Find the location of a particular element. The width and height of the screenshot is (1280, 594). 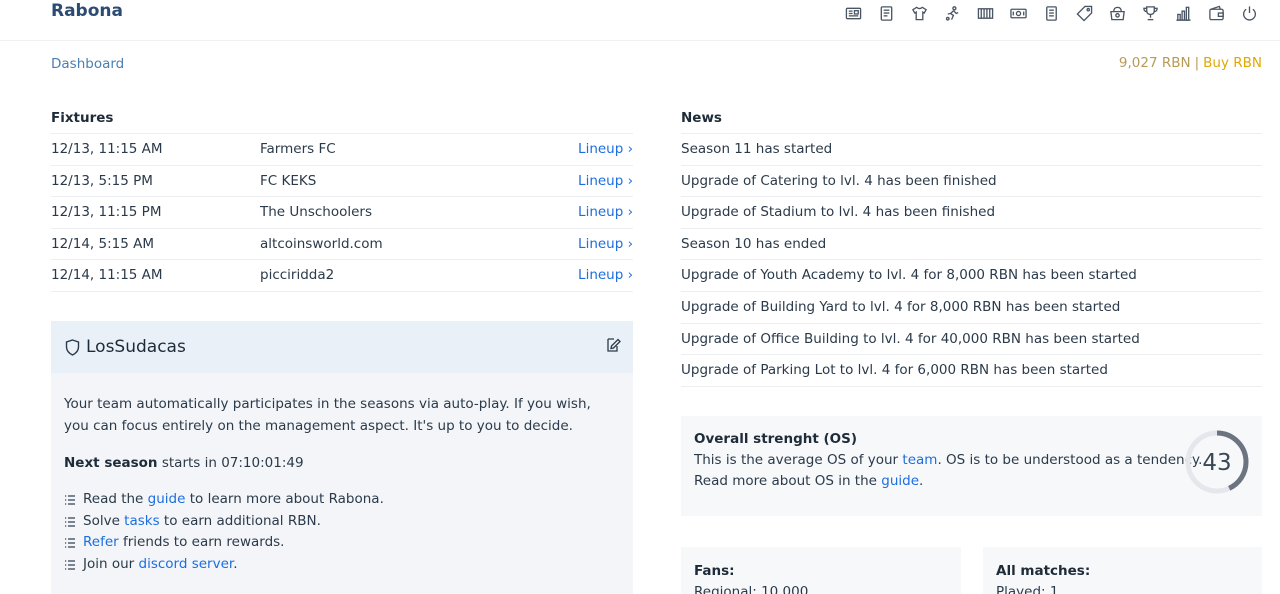

stadium-icon is located at coordinates (985, 13).